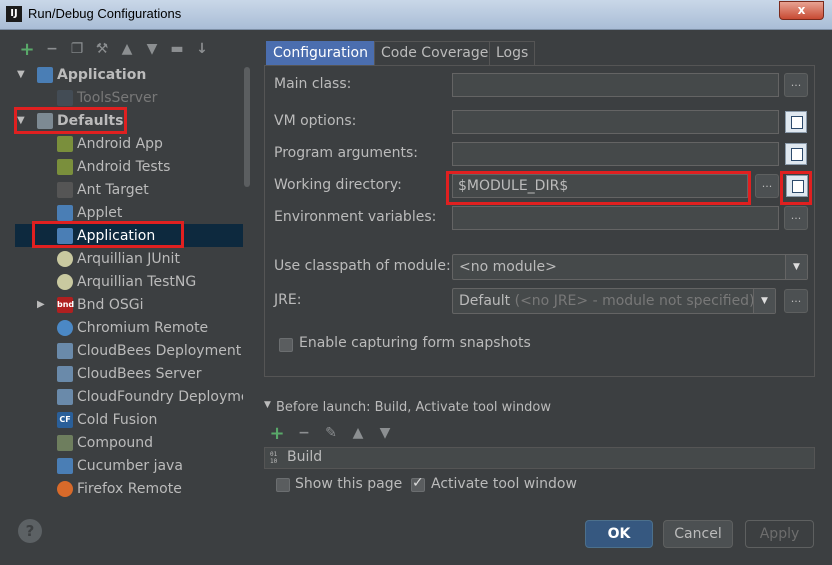  Describe the element at coordinates (65, 488) in the screenshot. I see `firefox-icon` at that location.